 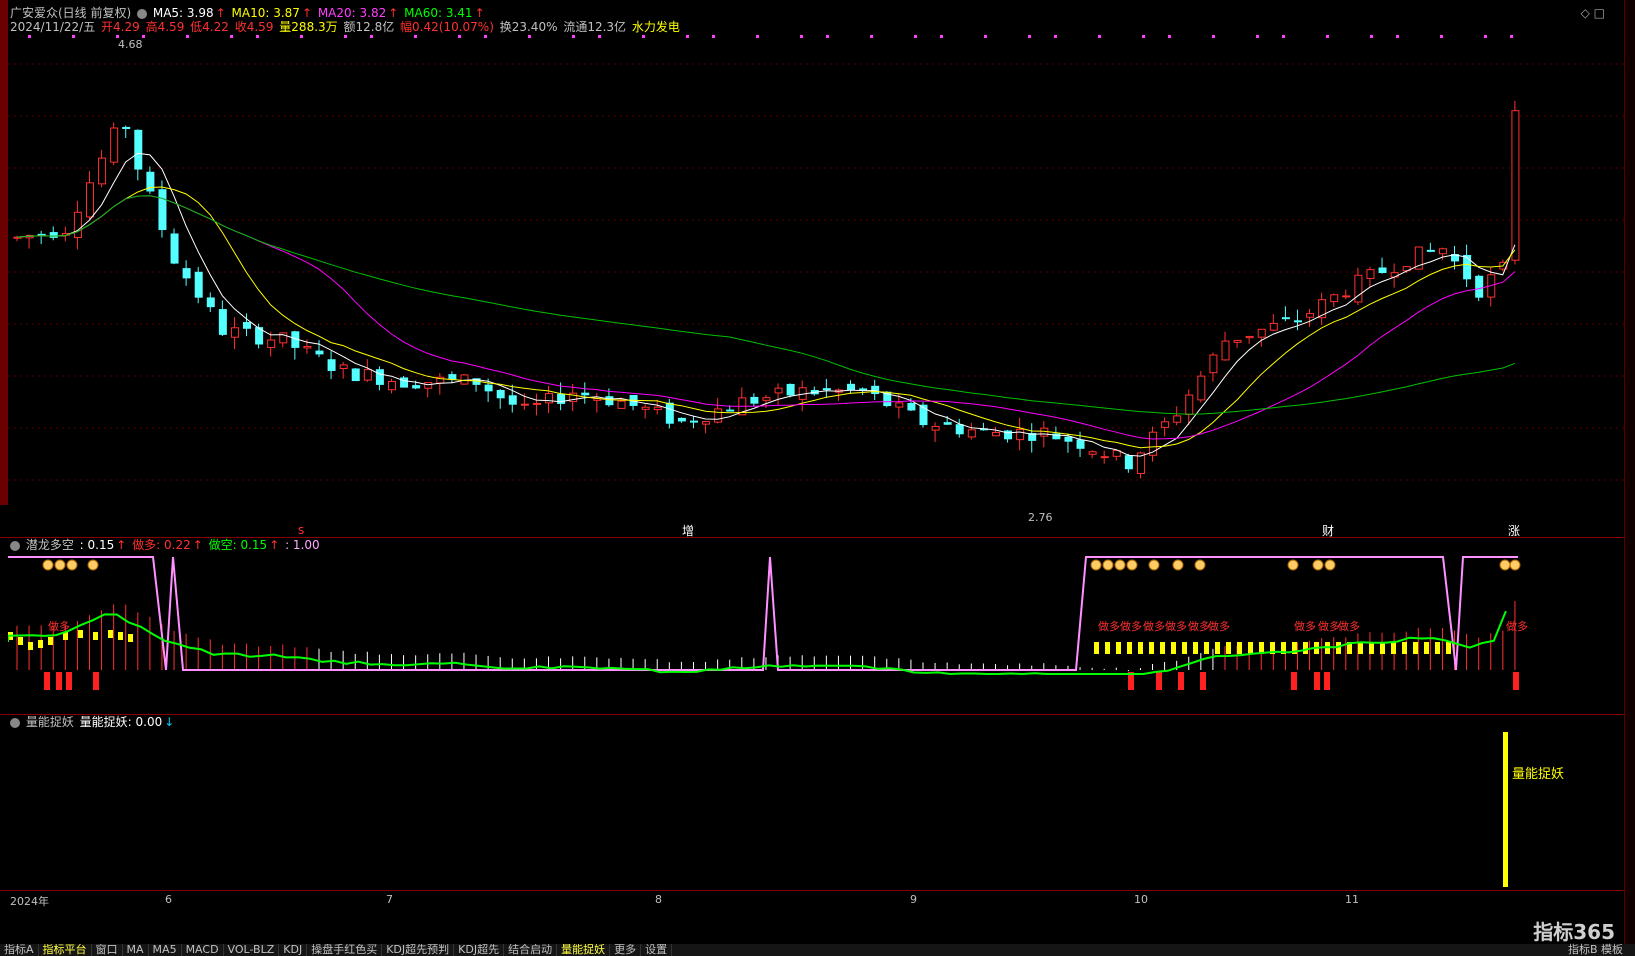 What do you see at coordinates (438, 13) in the screenshot?
I see `ma60-label: MA60: 3.41` at bounding box center [438, 13].